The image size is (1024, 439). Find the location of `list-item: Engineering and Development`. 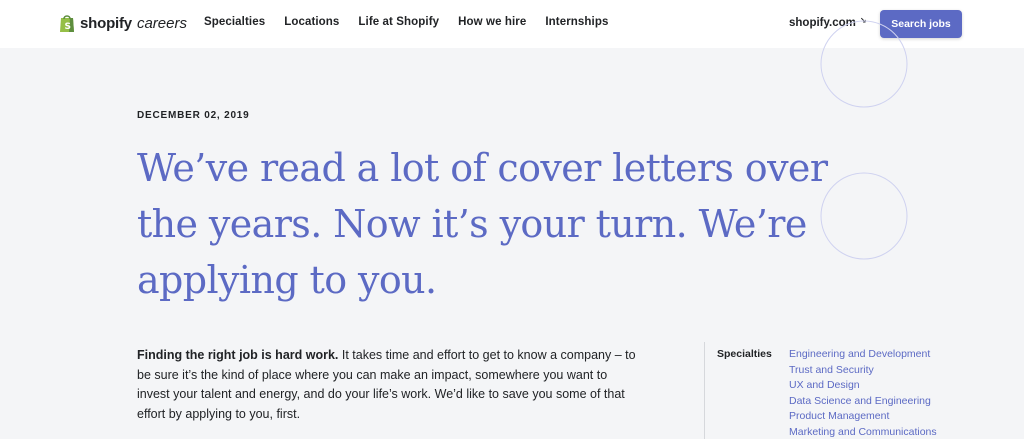

list-item: Engineering and Development is located at coordinates (863, 355).